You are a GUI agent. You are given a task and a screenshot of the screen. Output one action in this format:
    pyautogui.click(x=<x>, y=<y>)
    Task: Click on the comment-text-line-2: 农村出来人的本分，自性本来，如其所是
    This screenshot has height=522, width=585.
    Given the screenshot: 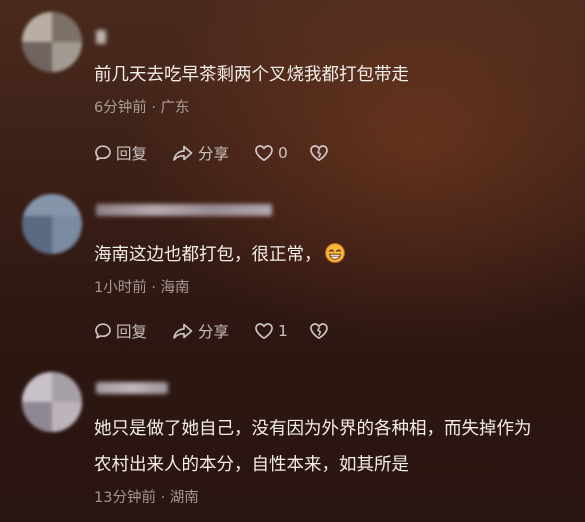 What is the action you would take?
    pyautogui.click(x=251, y=465)
    